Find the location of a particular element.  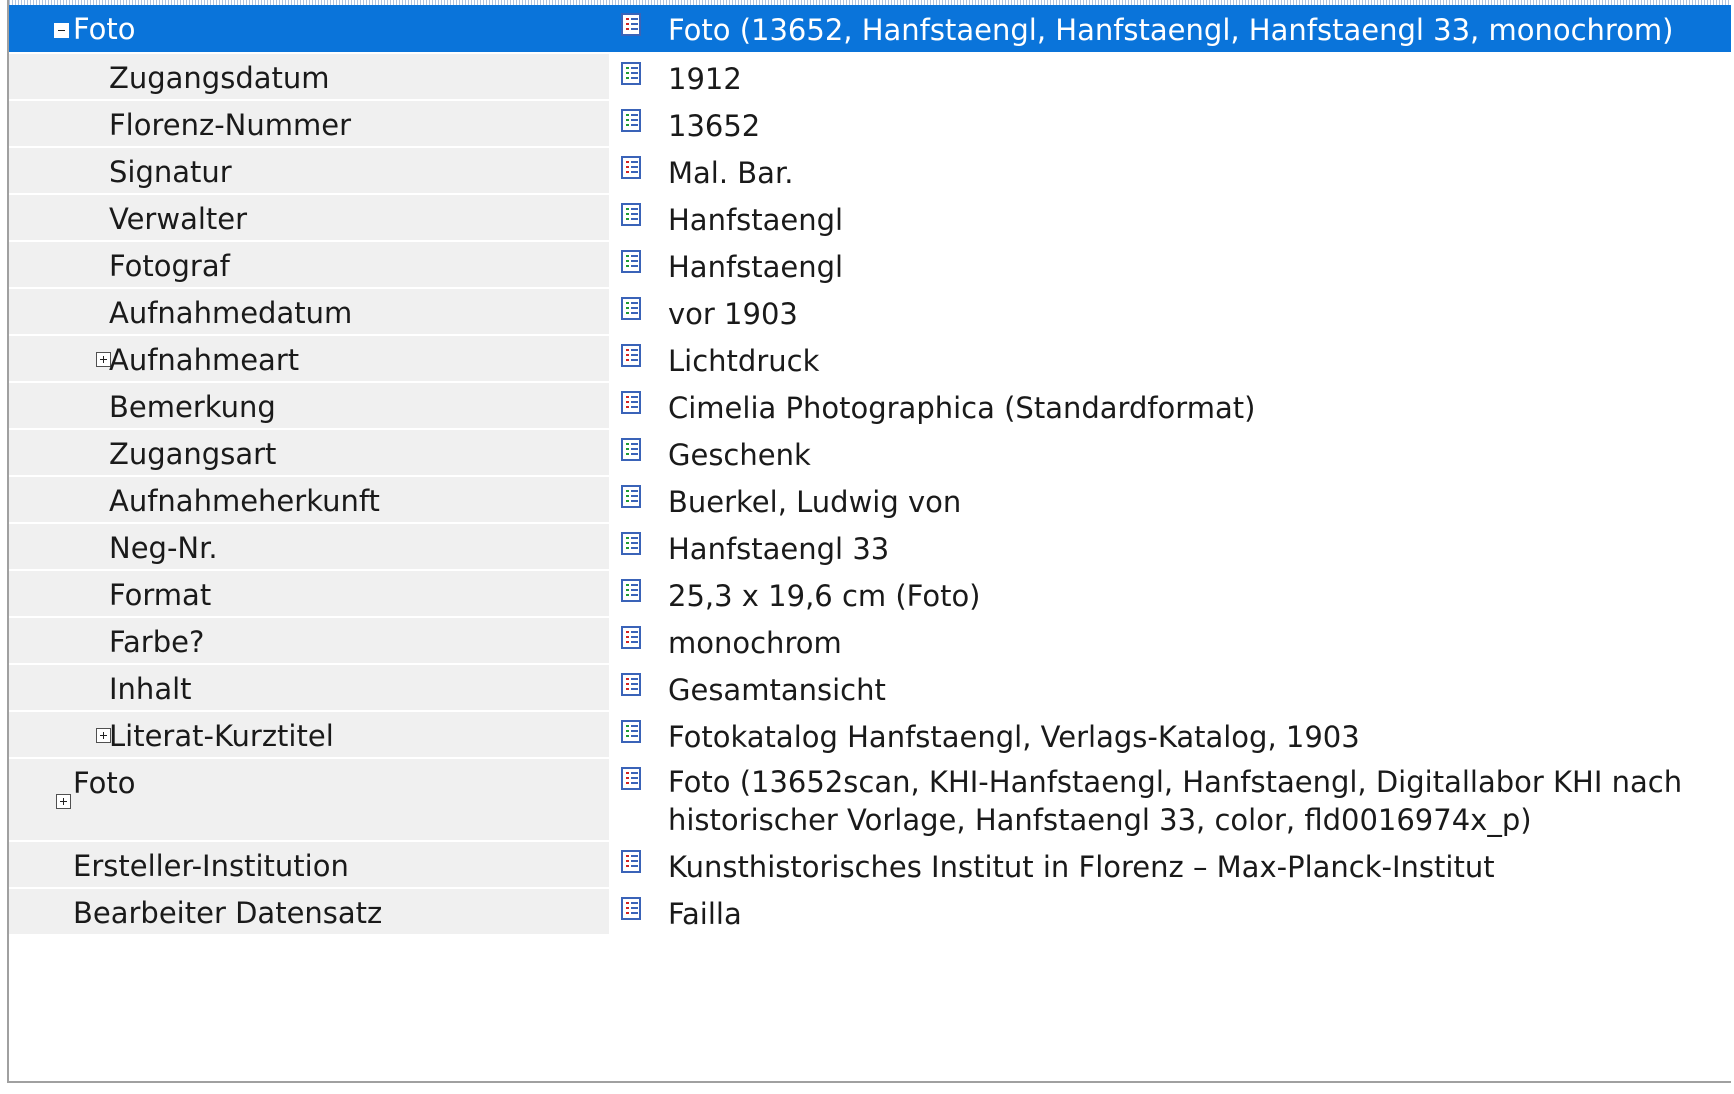

property-label-cell: Florenz-Nummer is located at coordinates (309, 123).